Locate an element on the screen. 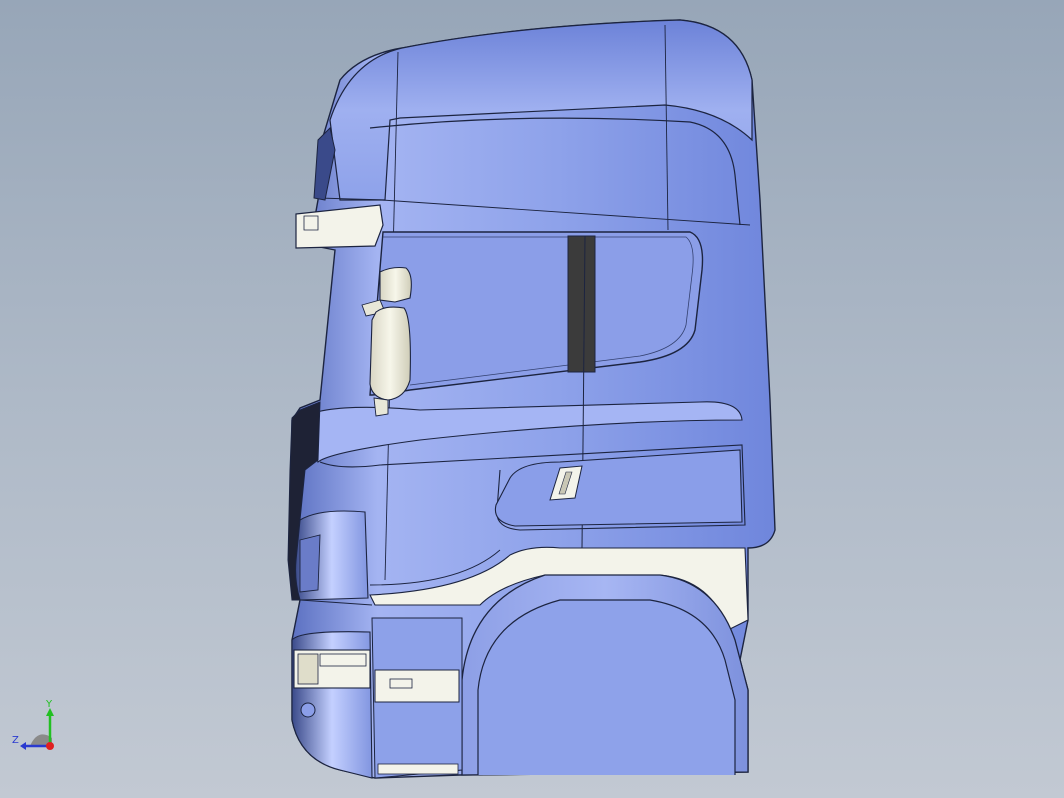 The image size is (1064, 798). fog-lamp is located at coordinates (308, 710).